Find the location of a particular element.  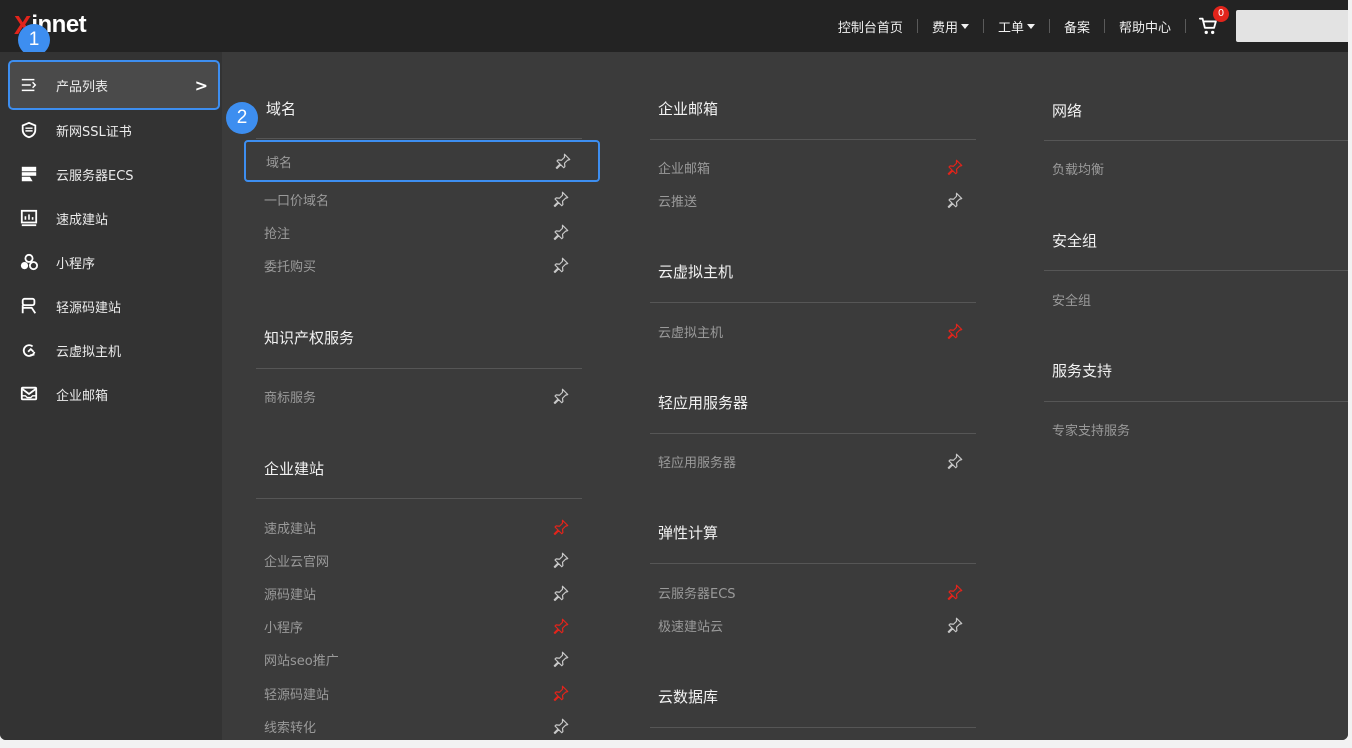

server-icon is located at coordinates (29, 174).